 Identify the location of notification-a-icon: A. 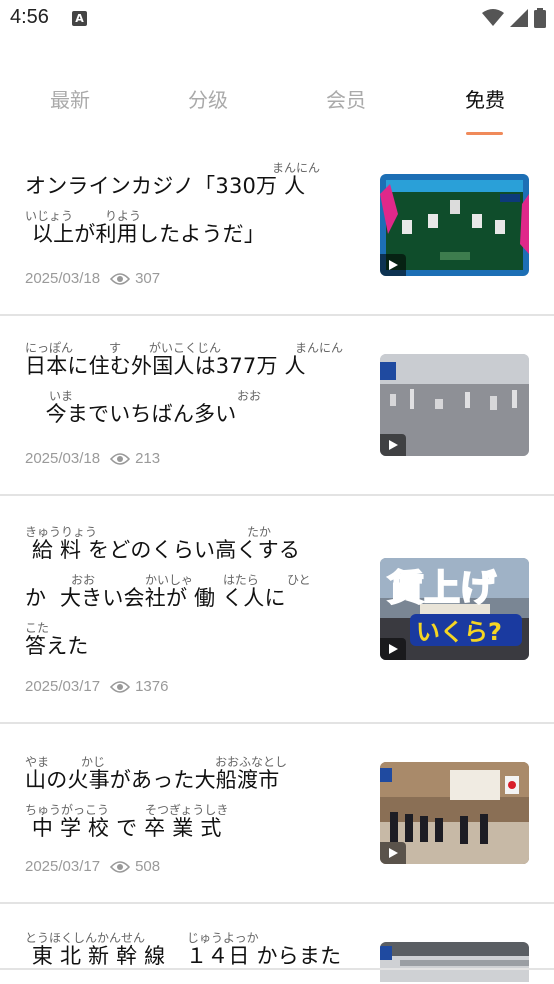
(79, 18).